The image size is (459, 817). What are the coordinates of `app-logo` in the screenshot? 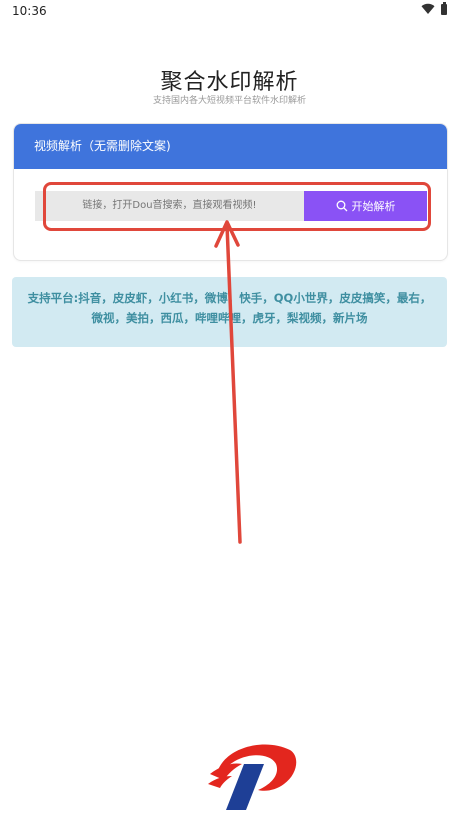 It's located at (252, 777).